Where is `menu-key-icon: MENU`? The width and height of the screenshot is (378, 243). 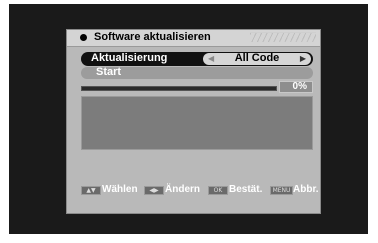 menu-key-icon: MENU is located at coordinates (281, 190).